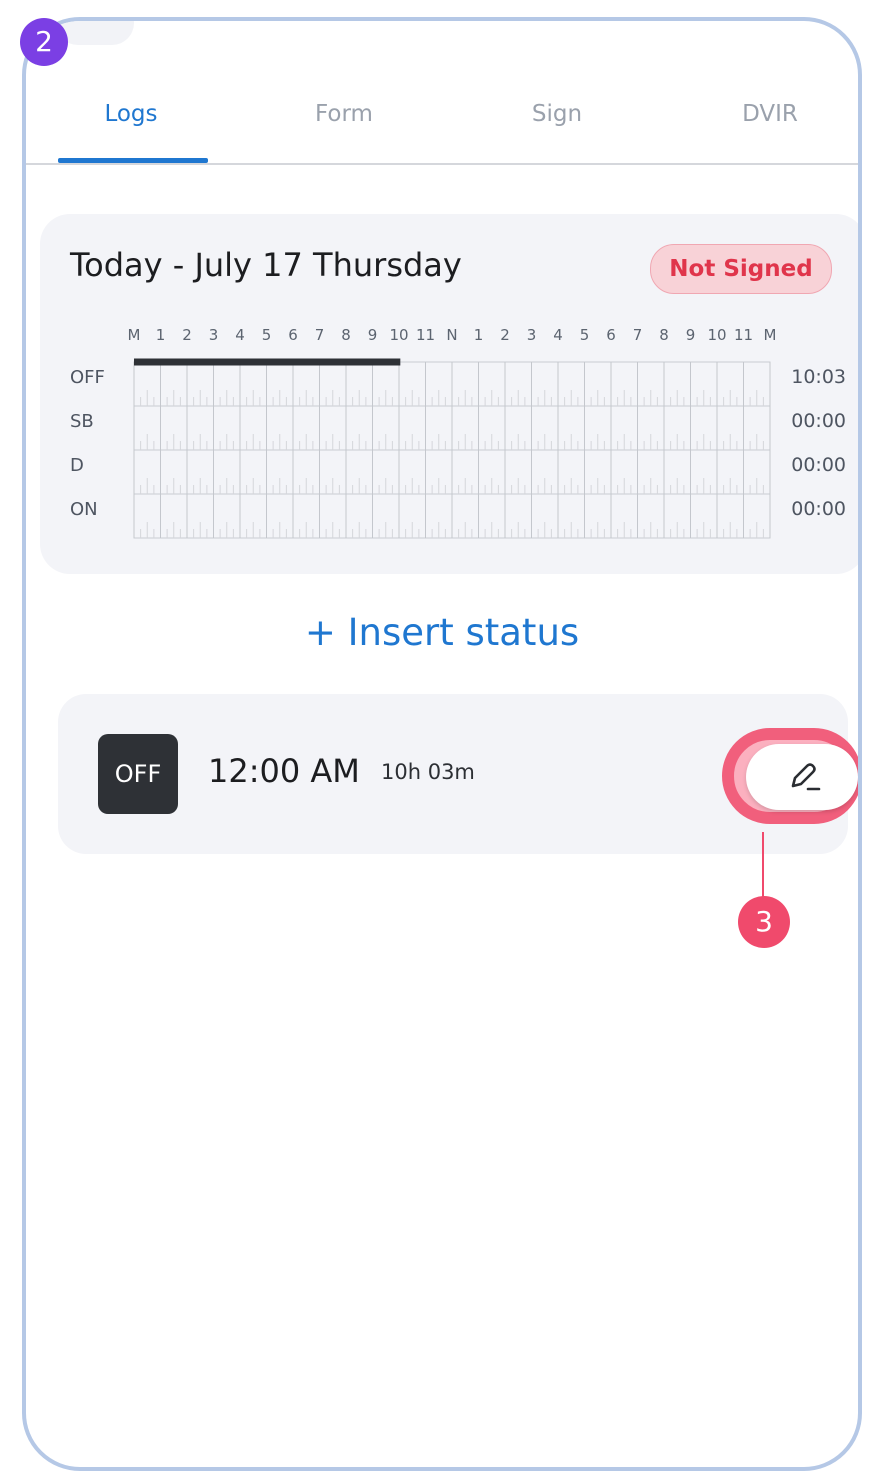 The image size is (881, 1471). I want to click on status-entry-row: OFF 12:00 AM 10h 03m, so click(458, 774).